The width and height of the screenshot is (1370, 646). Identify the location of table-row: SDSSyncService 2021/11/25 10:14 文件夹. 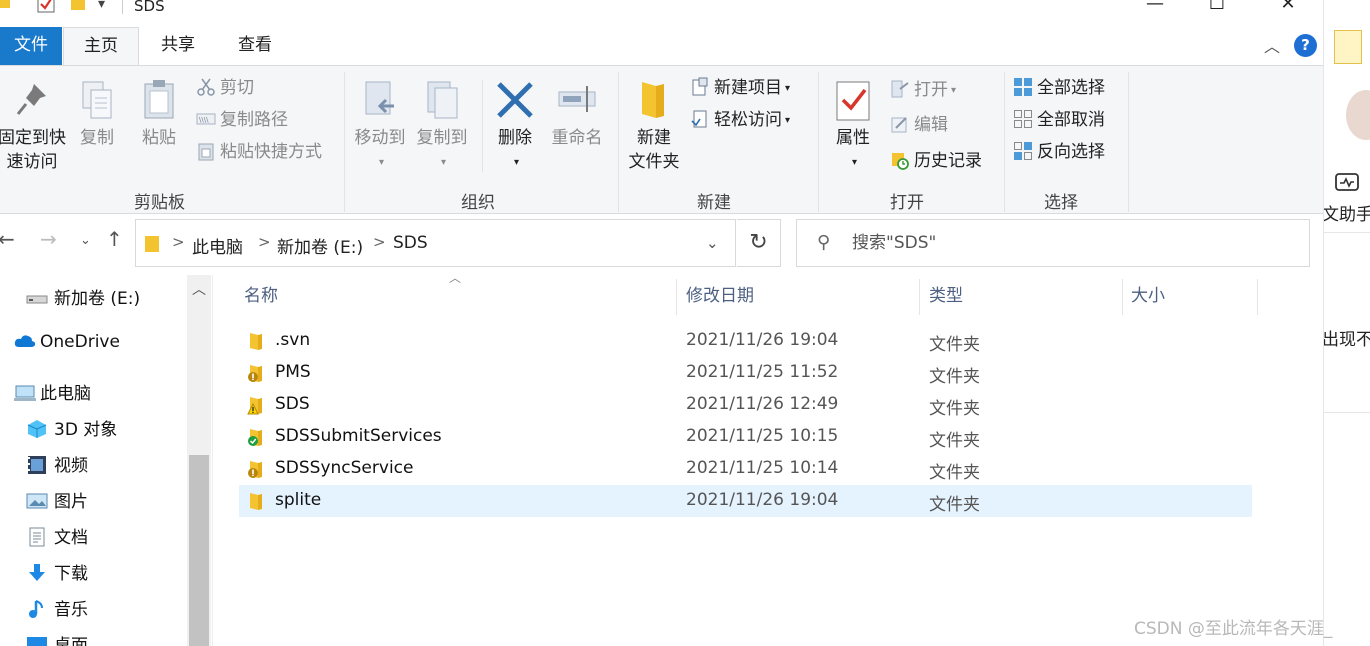
(745, 469).